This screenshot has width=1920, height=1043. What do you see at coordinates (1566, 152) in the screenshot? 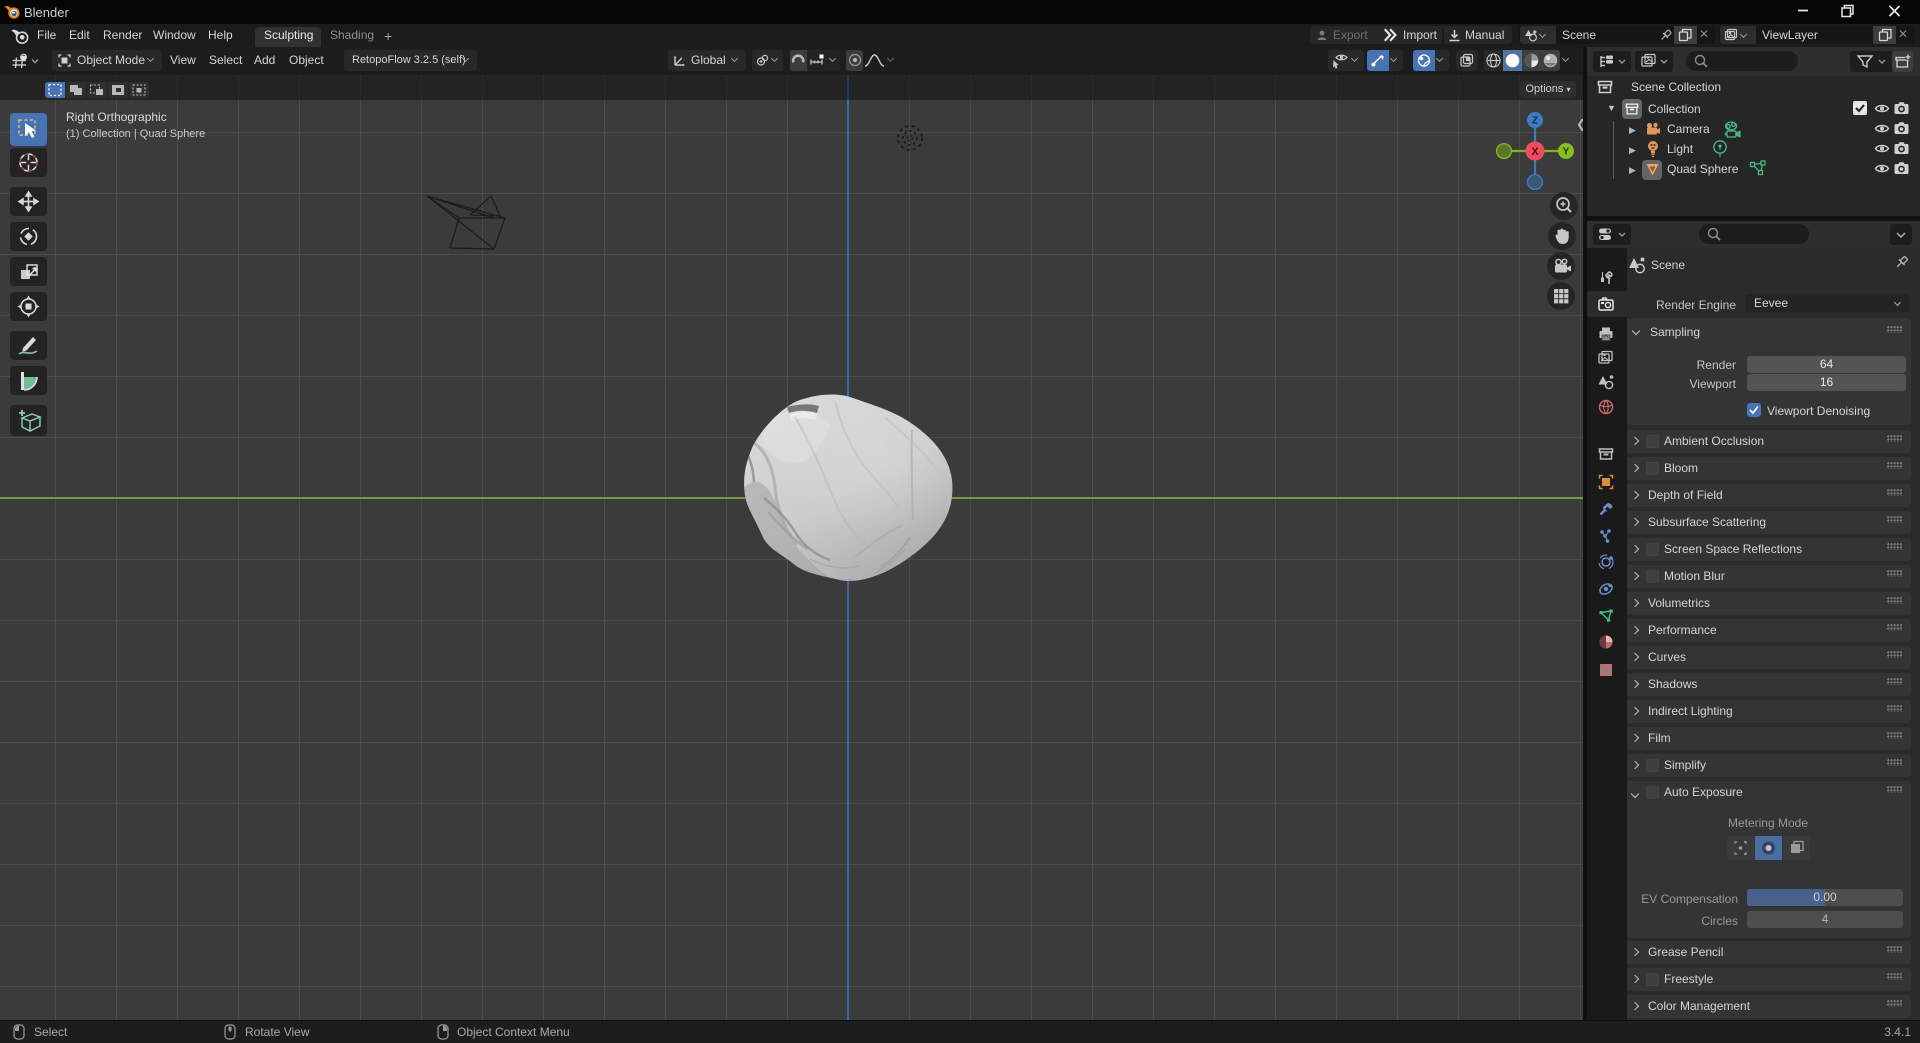
I see `svg-text: Y` at bounding box center [1566, 152].